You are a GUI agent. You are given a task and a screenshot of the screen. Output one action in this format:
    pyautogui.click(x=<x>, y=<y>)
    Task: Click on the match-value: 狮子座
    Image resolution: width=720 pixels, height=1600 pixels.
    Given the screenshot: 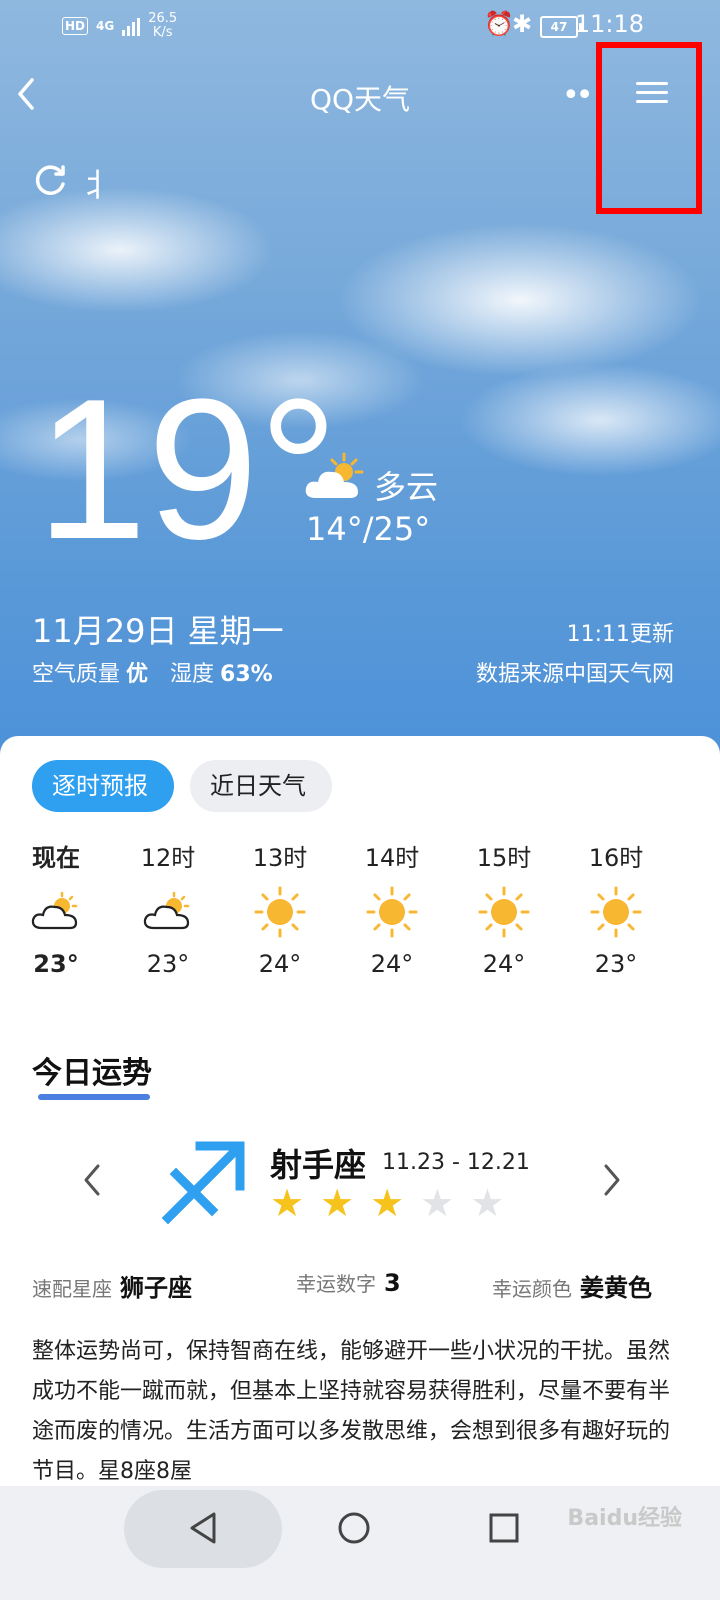 What is the action you would take?
    pyautogui.click(x=156, y=1288)
    